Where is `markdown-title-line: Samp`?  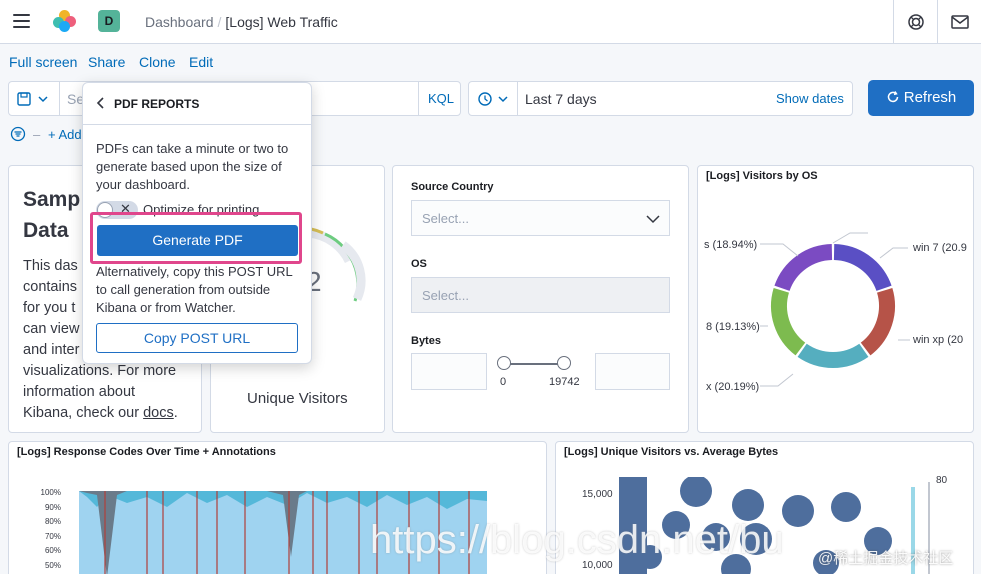
markdown-title-line: Samp is located at coordinates (52, 199).